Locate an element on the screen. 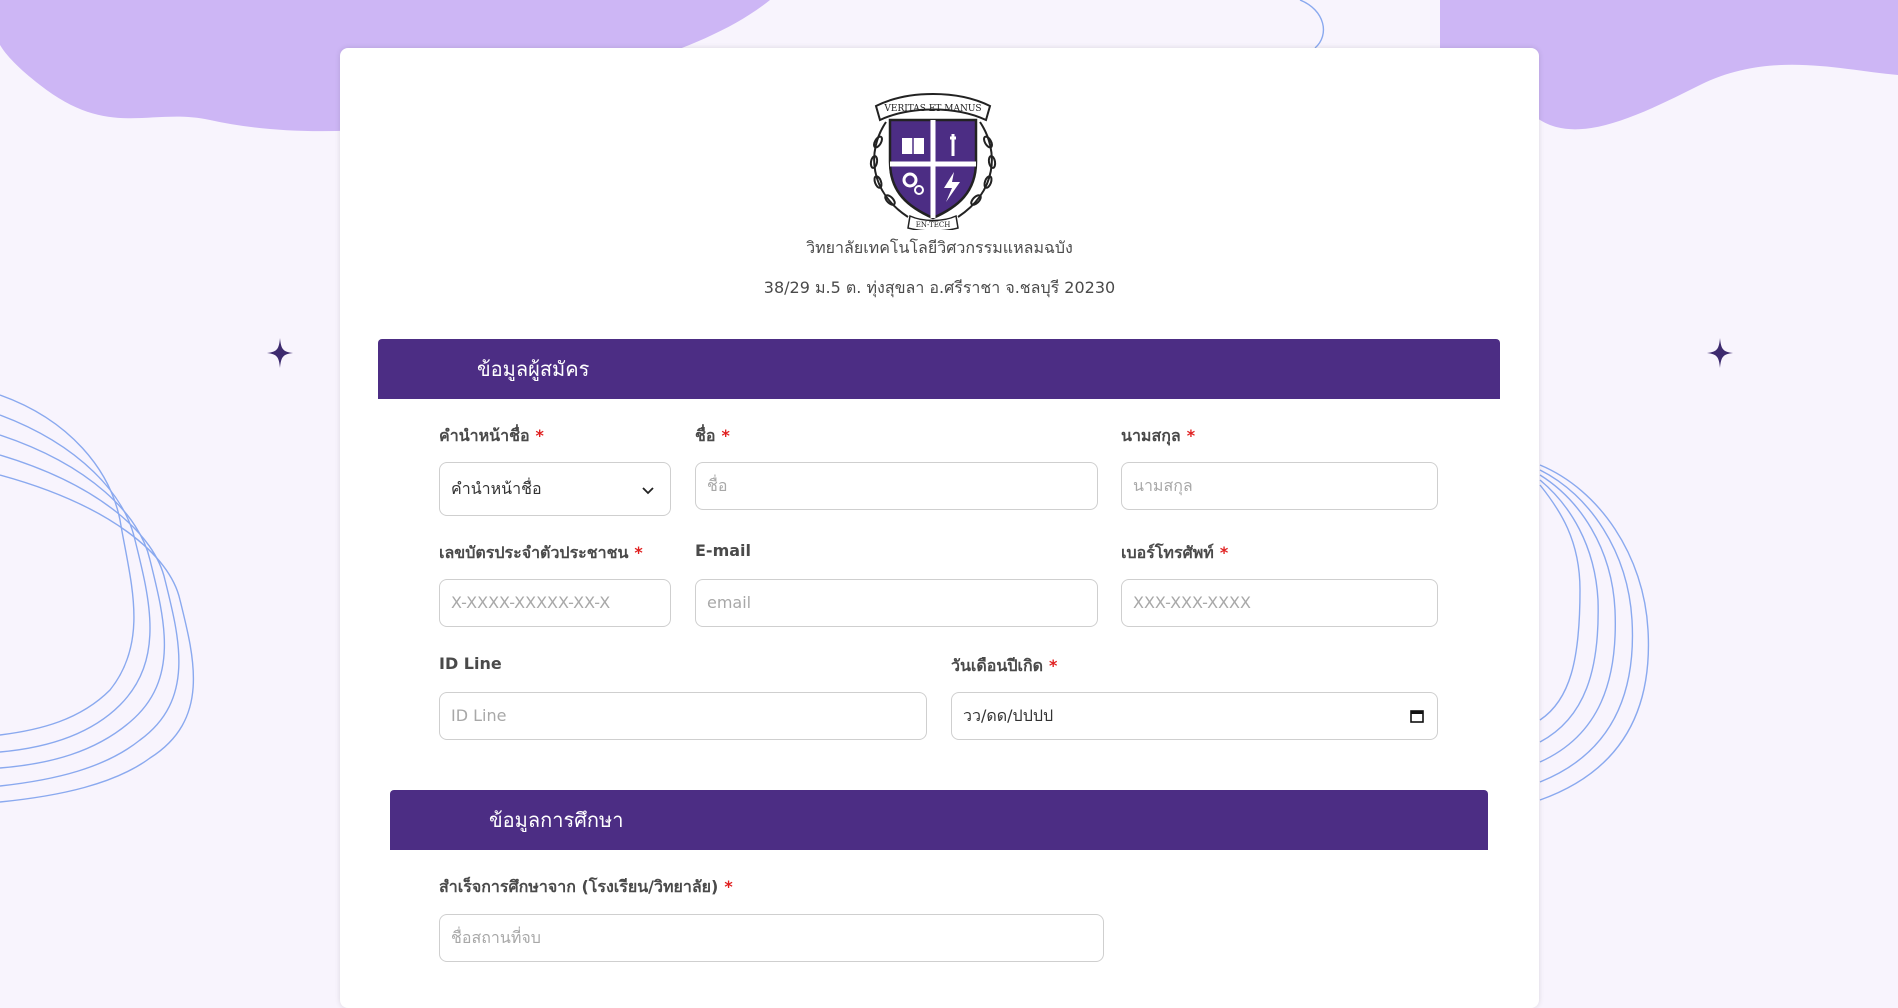 The image size is (1898, 1008). school-logo: VERITAS ET MANUS EN-TECH is located at coordinates (933, 161).